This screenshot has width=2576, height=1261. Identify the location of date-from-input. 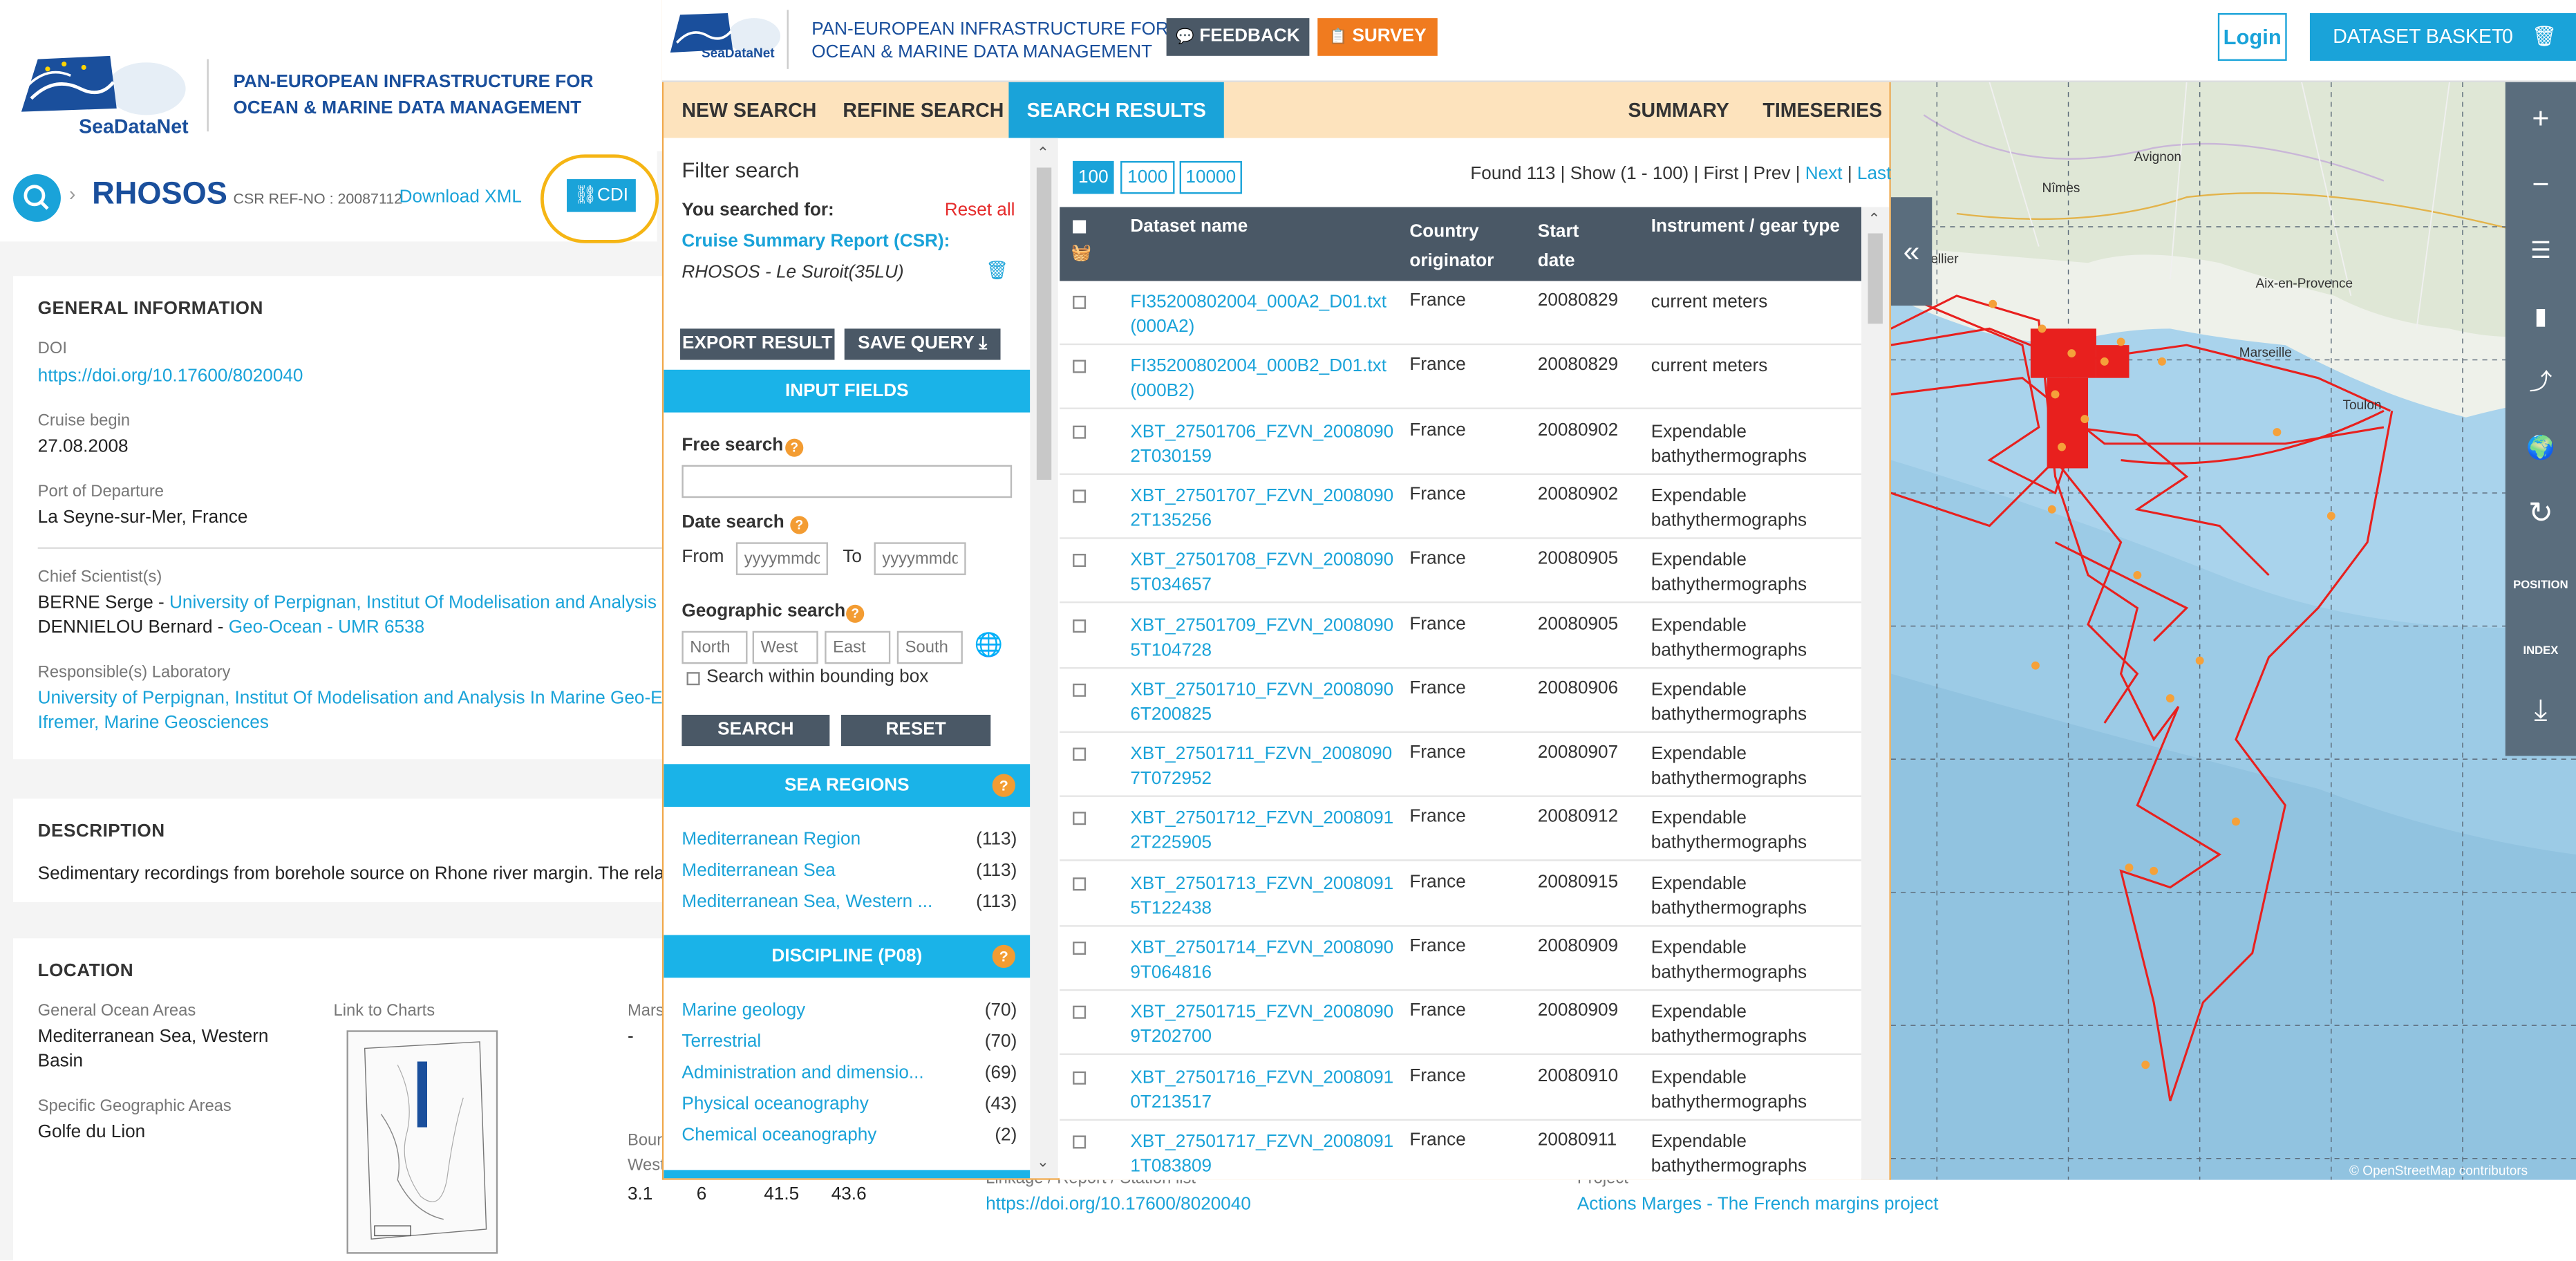
(781, 558).